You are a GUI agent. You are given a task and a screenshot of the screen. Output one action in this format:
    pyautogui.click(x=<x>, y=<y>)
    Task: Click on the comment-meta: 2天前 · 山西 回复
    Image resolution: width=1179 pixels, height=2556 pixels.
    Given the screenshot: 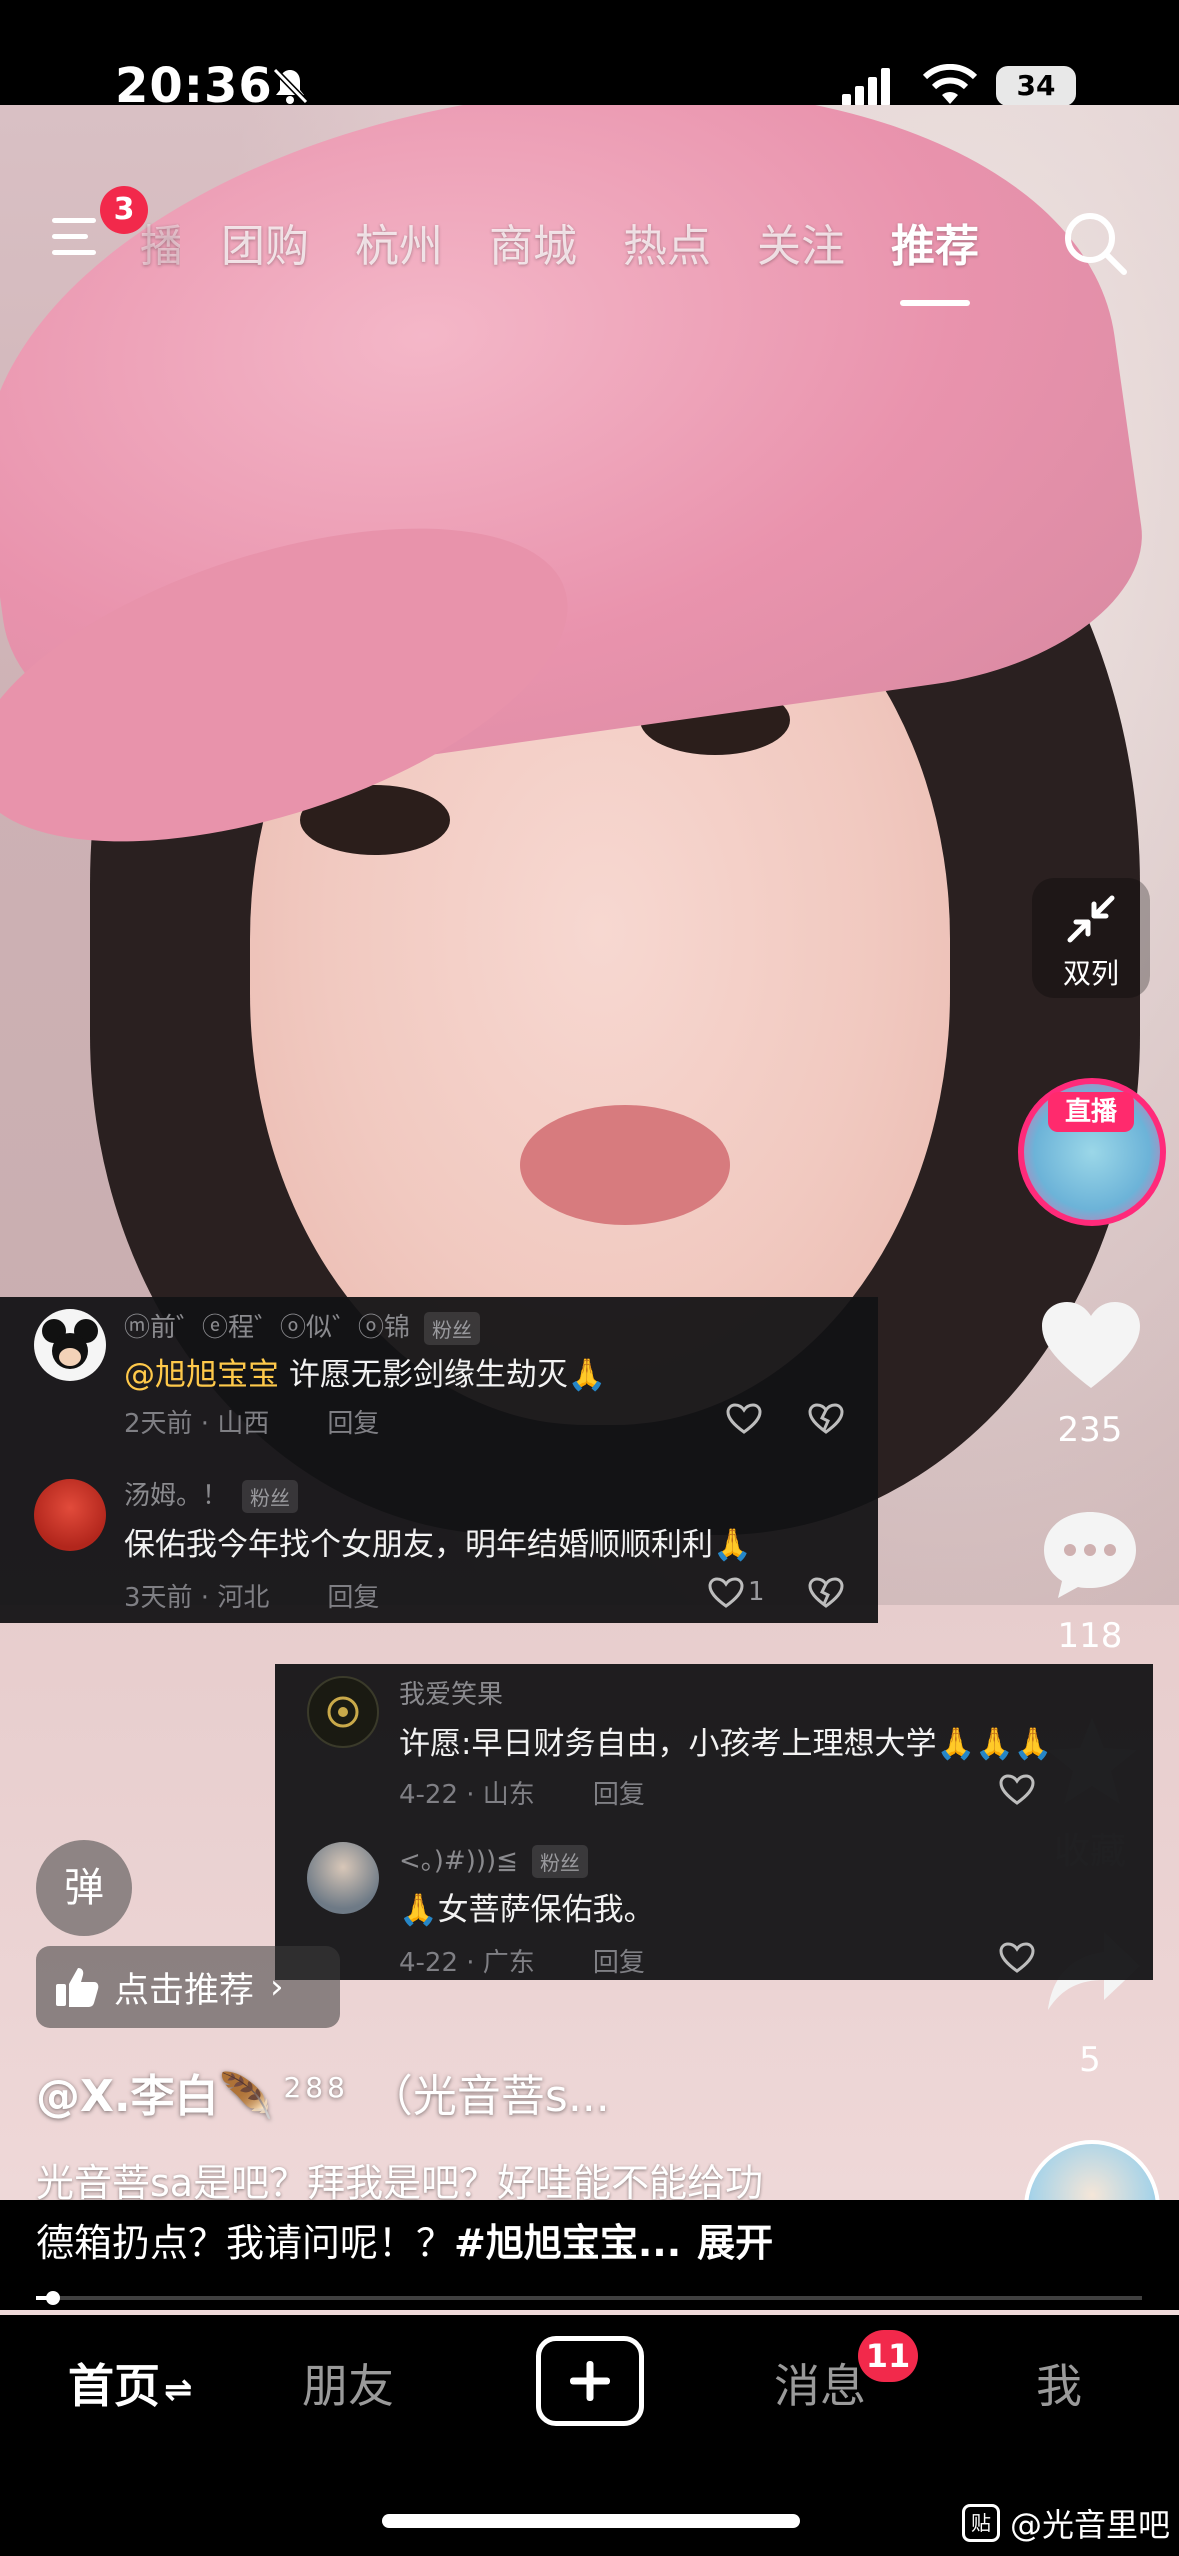 What is the action you would take?
    pyautogui.click(x=252, y=1424)
    